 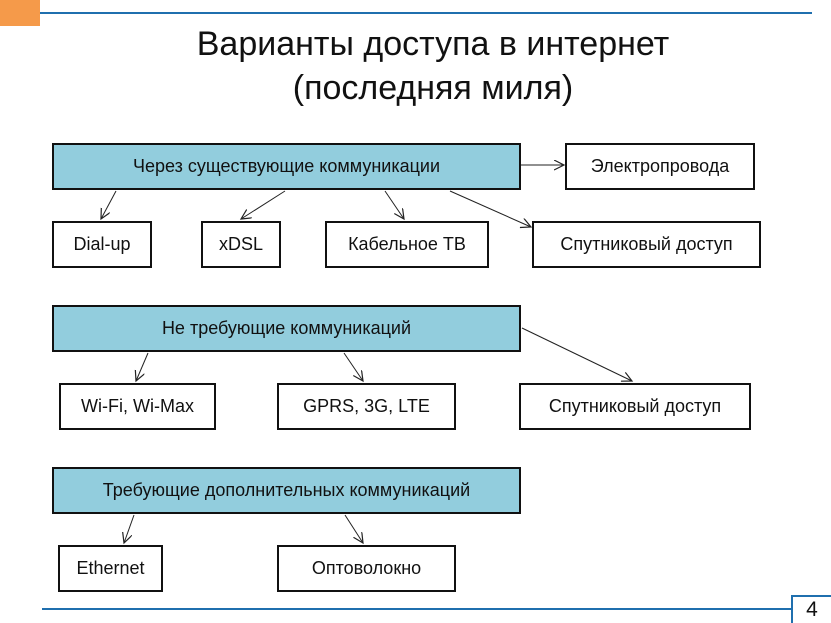 I want to click on item-satellite-access-2: Спутниковый доступ, so click(x=635, y=406).